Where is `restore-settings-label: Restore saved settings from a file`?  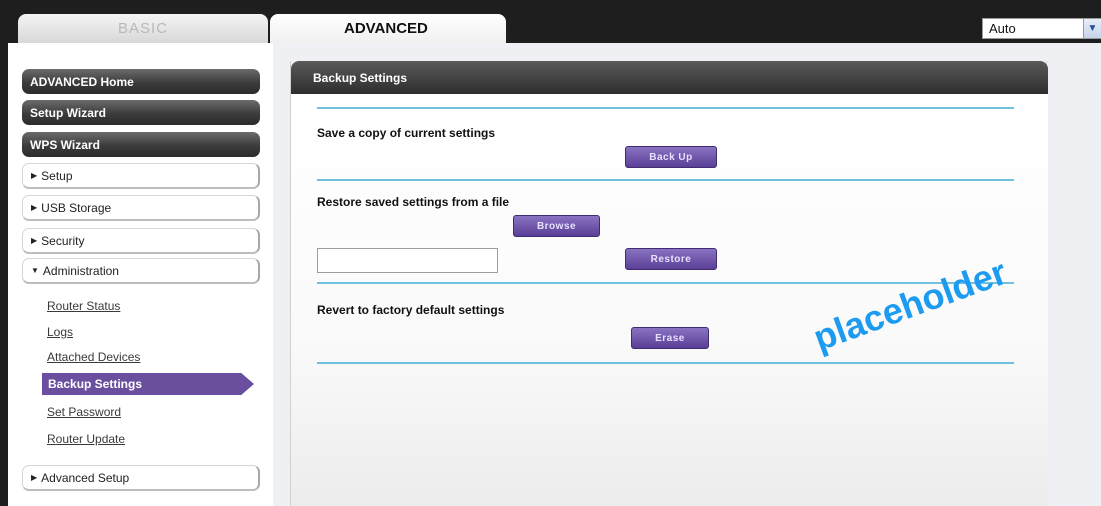
restore-settings-label: Restore saved settings from a file is located at coordinates (413, 202).